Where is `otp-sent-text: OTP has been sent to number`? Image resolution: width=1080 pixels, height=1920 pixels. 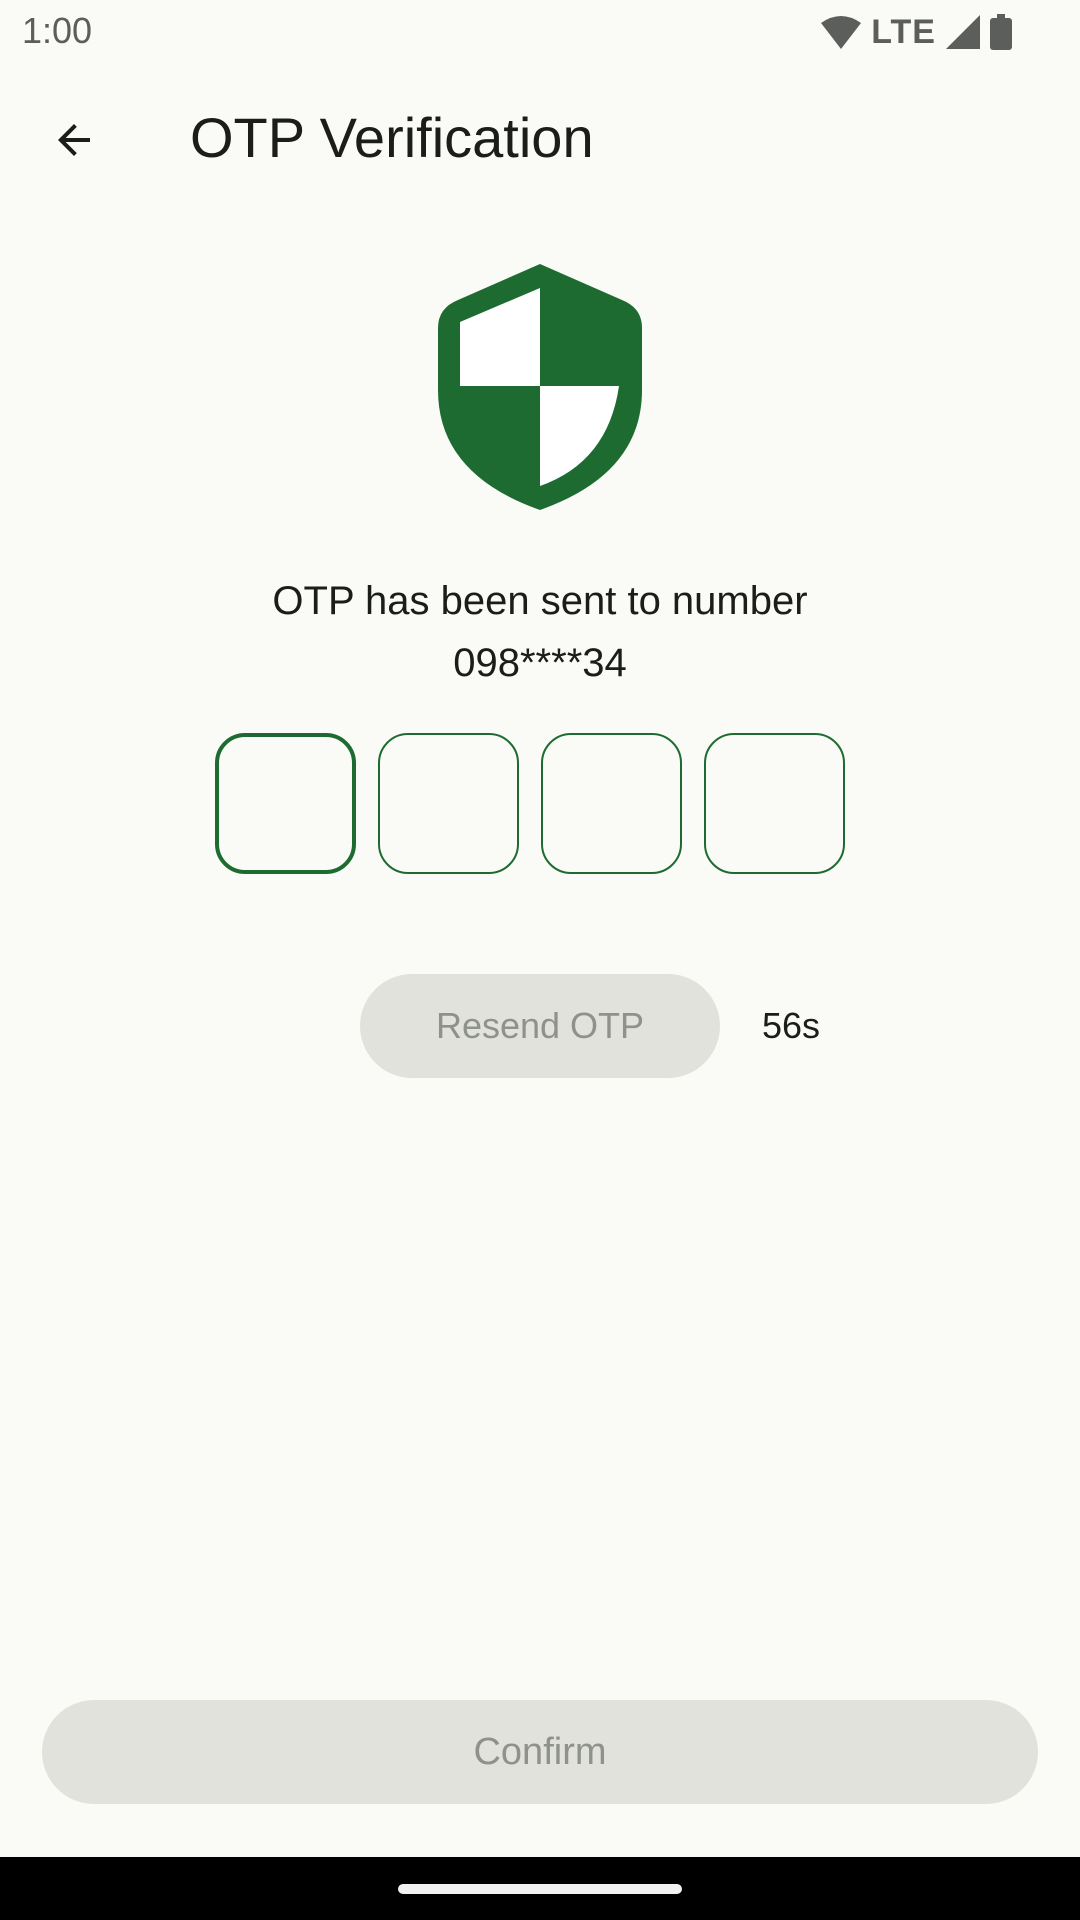
otp-sent-text: OTP has been sent to number is located at coordinates (540, 601).